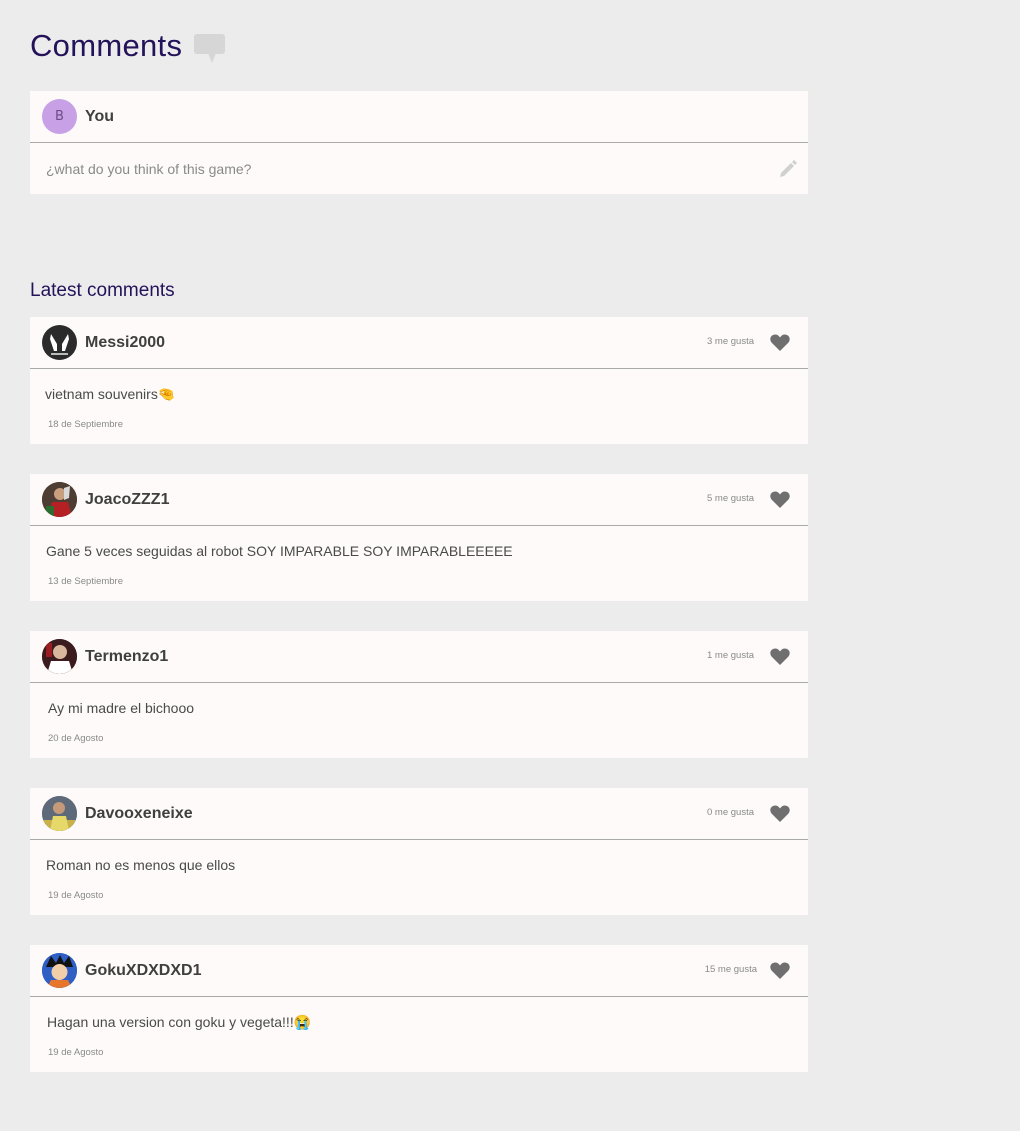 This screenshot has width=1020, height=1131. I want to click on avatar: B, so click(59, 116).